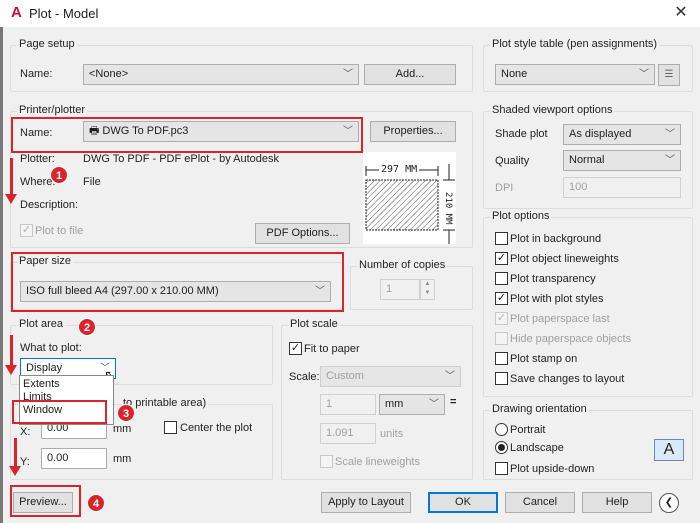 Image resolution: width=700 pixels, height=523 pixels. I want to click on upside-down-checkbox, so click(501, 468).